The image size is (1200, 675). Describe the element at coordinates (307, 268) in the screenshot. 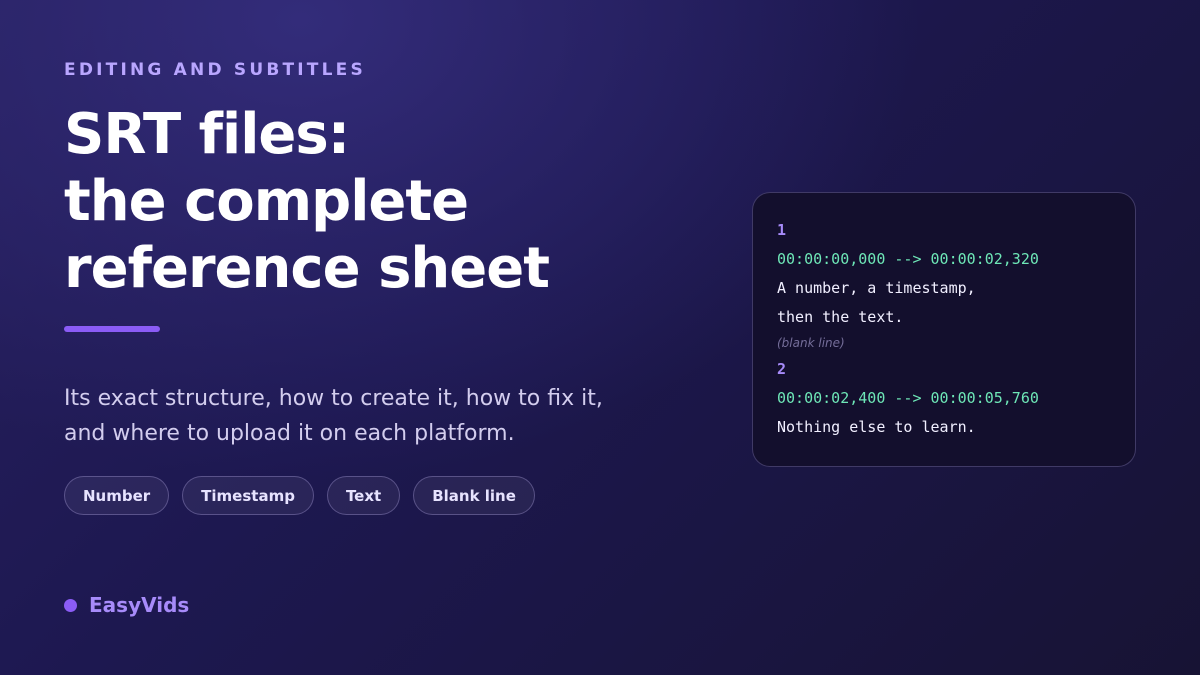

I see `title-line-3: reference sheet` at that location.